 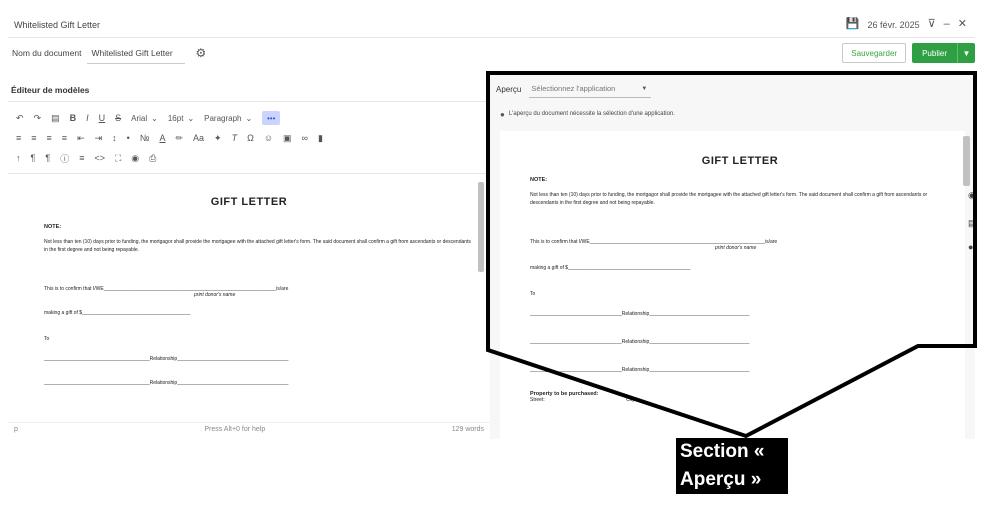 What do you see at coordinates (179, 138) in the screenshot?
I see `highlight-color-icon: ✏` at bounding box center [179, 138].